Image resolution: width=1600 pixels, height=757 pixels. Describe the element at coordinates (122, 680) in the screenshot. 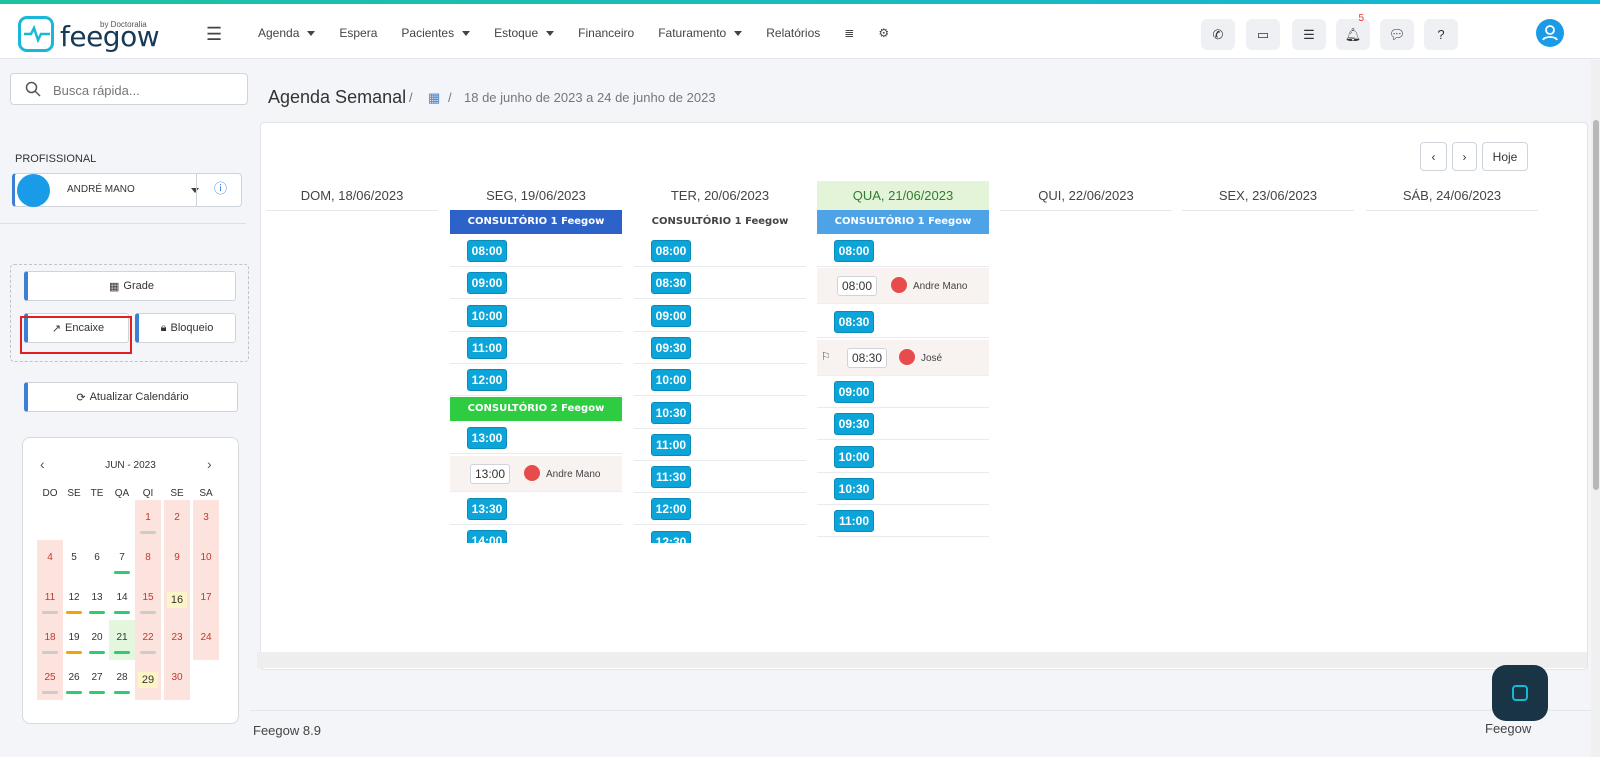

I see `calendar-day: 28` at that location.